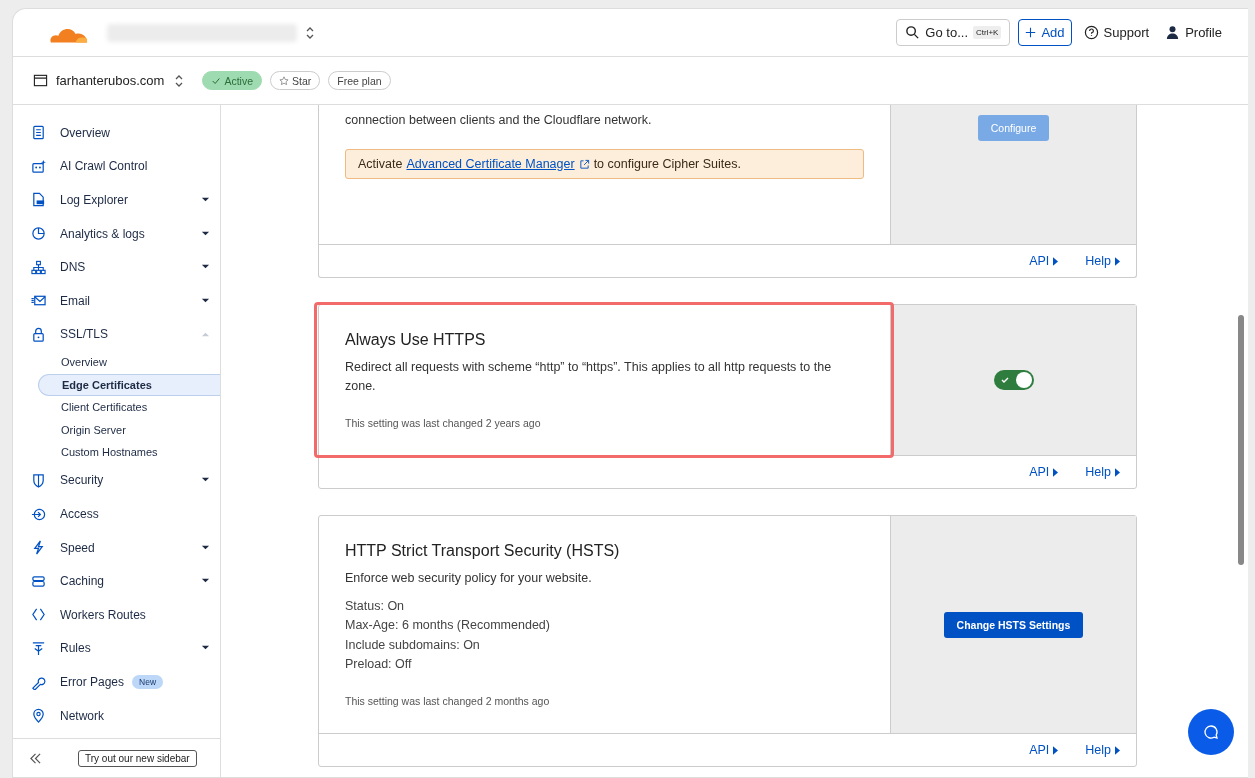  What do you see at coordinates (116, 514) in the screenshot?
I see `sidebar-item: Access` at bounding box center [116, 514].